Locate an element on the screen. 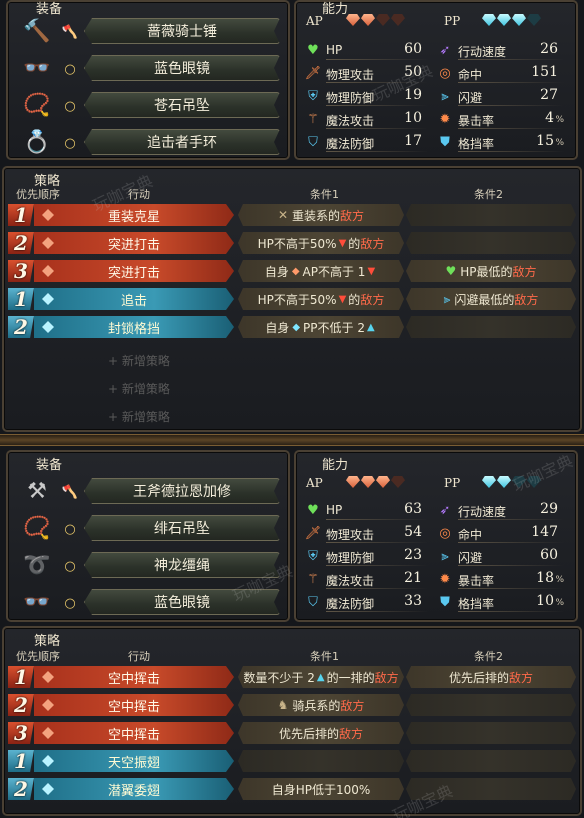 This screenshot has height=818, width=584. condition1-button: 数量不少于 2 ▲ 的一排的 敌方 is located at coordinates (321, 677).